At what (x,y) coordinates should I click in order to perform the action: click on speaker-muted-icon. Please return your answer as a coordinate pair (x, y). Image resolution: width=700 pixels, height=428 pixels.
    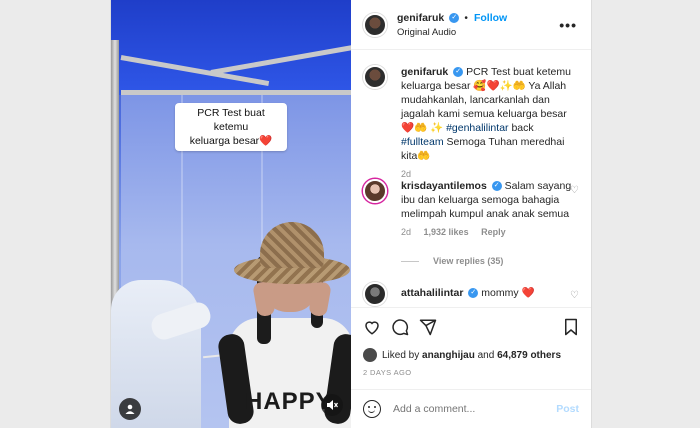
    Looking at the image, I should click on (332, 405).